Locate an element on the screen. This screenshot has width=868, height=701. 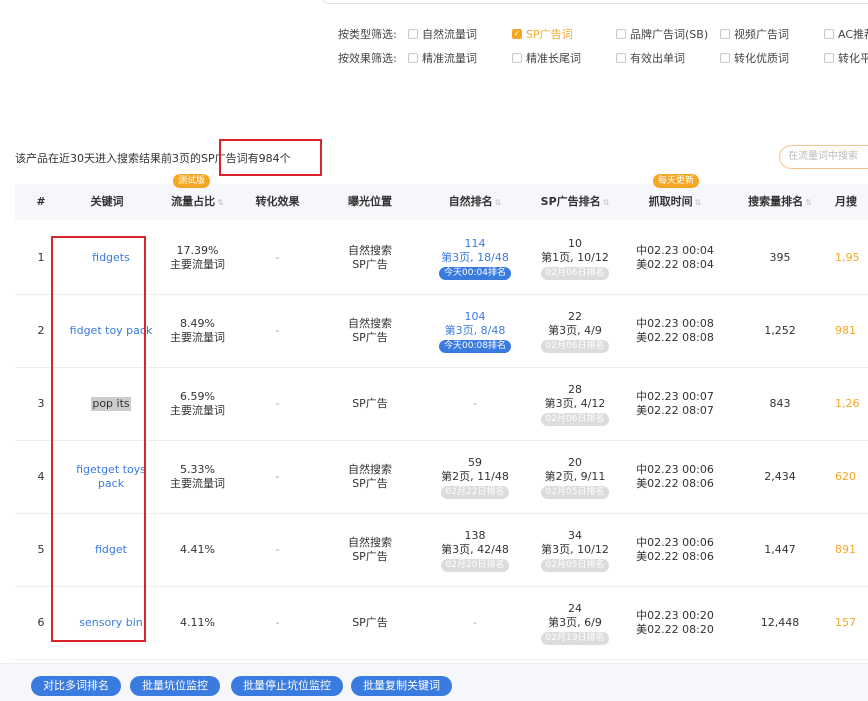
organic-page: 第3页, 8/48 is located at coordinates (475, 330).